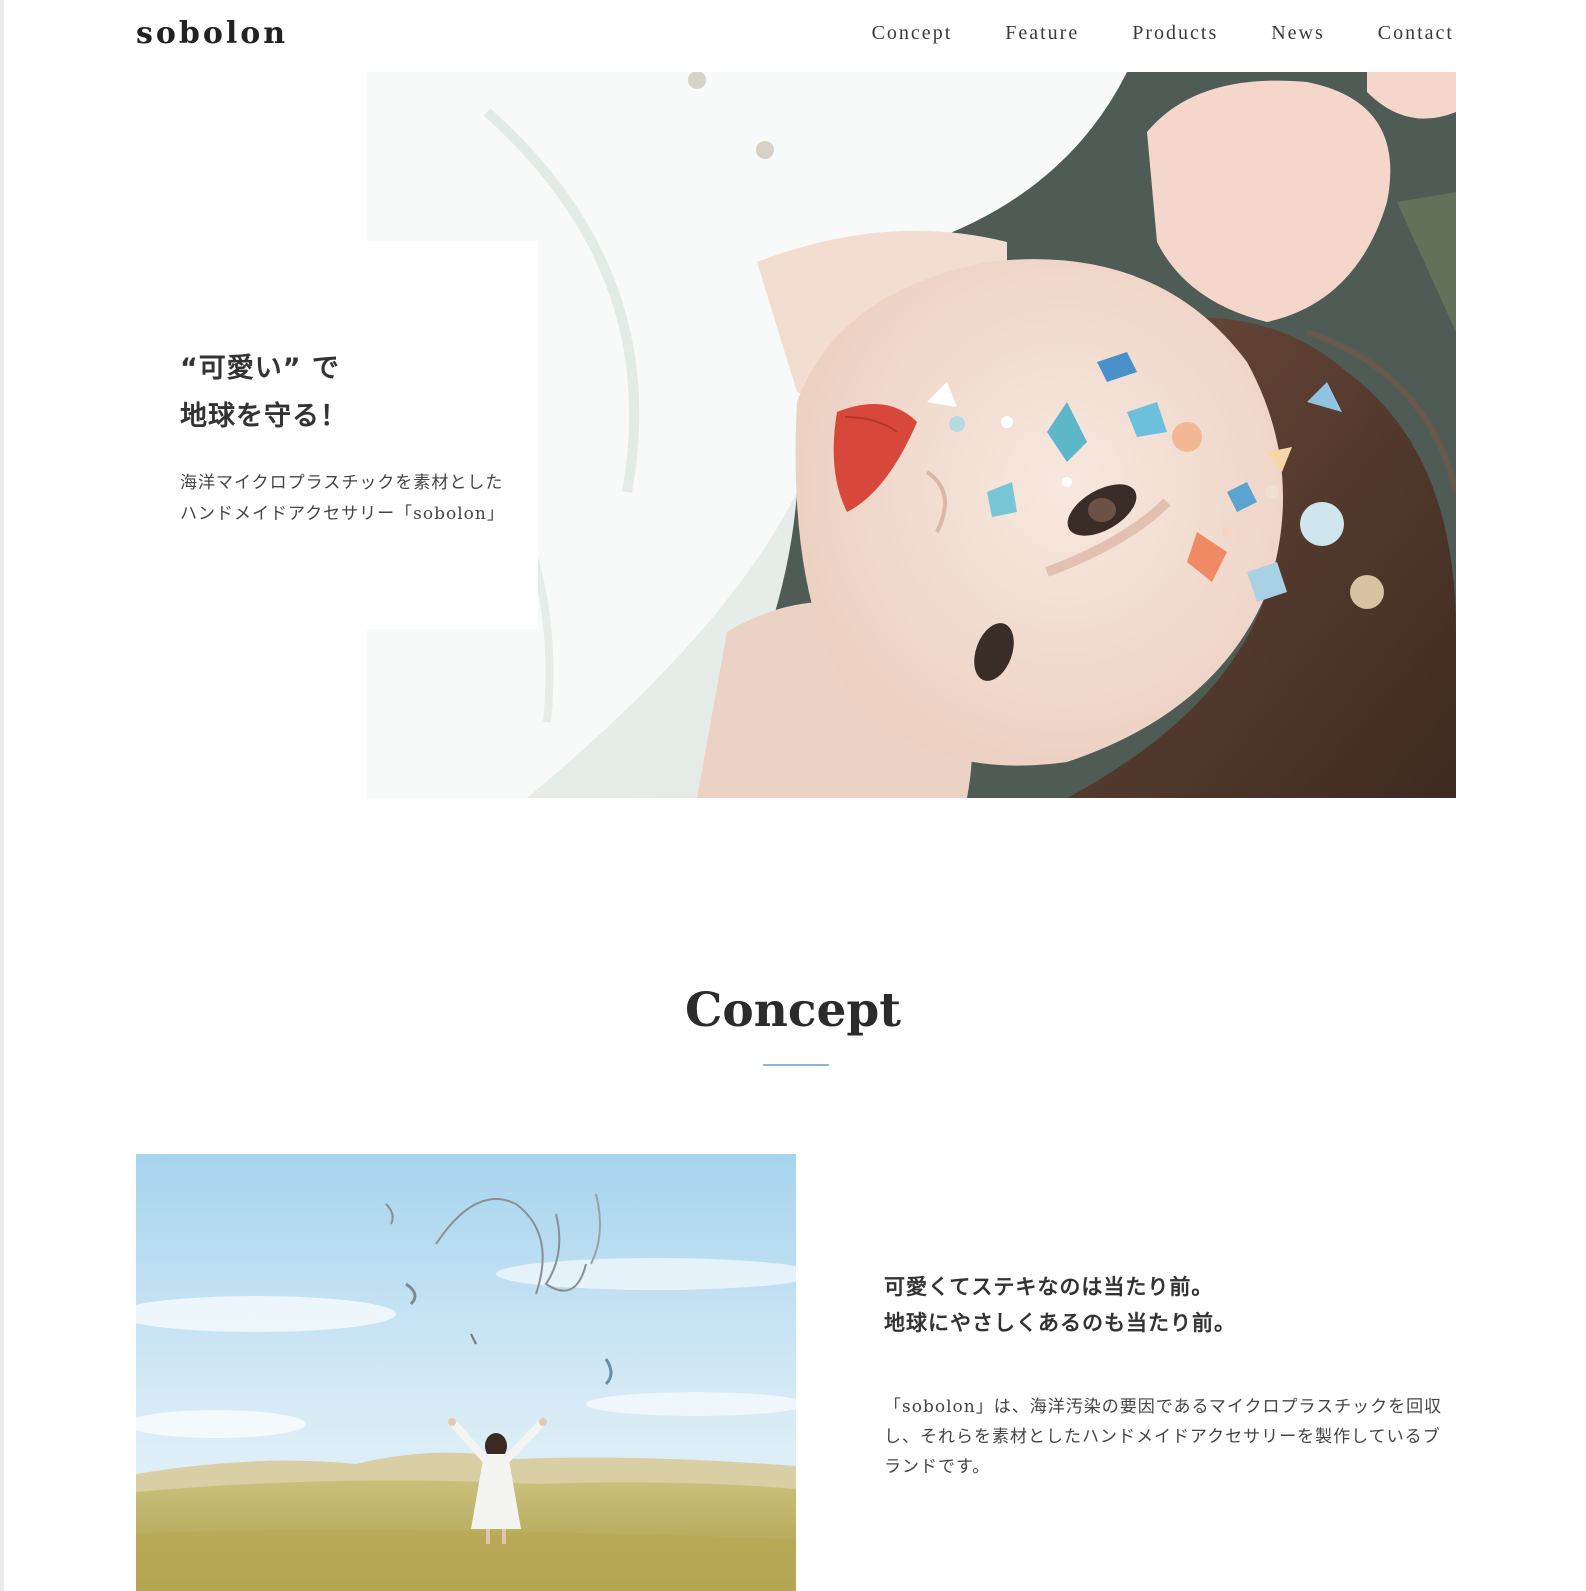 The height and width of the screenshot is (1591, 1586). What do you see at coordinates (912, 33) in the screenshot?
I see `nav-concept: Concept` at bounding box center [912, 33].